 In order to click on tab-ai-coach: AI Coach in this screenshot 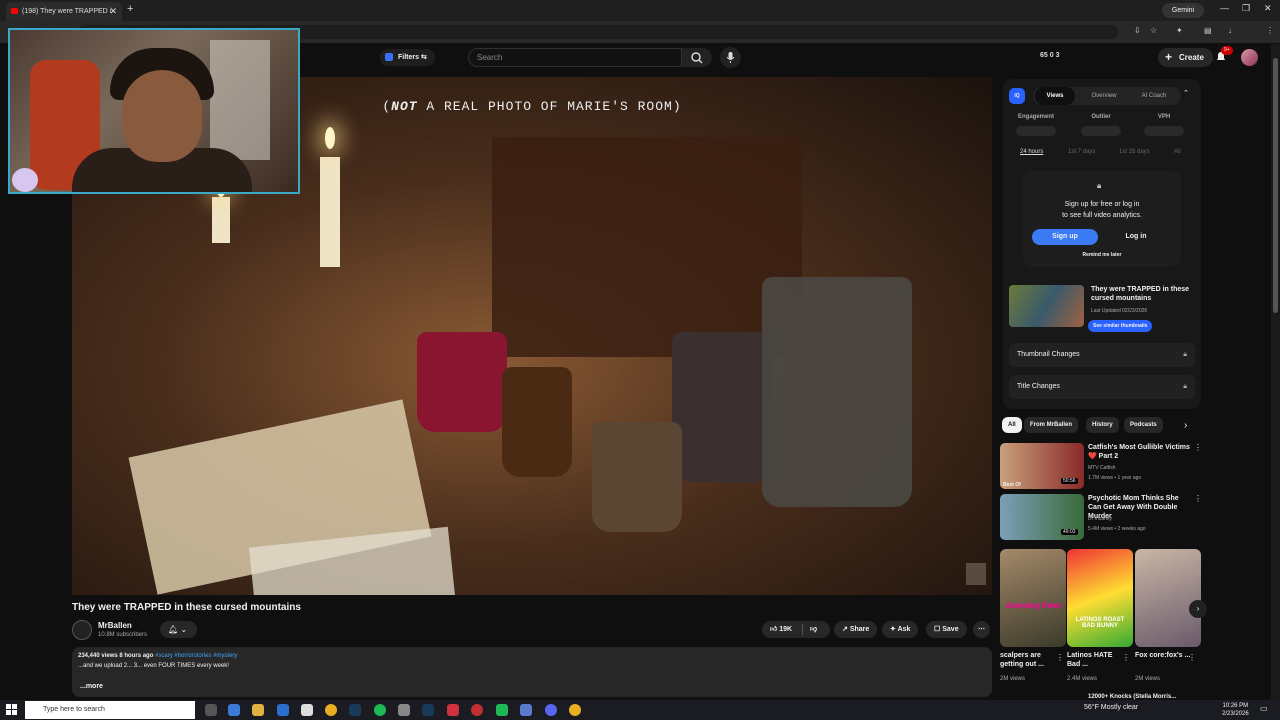, I will do `click(1154, 96)`.